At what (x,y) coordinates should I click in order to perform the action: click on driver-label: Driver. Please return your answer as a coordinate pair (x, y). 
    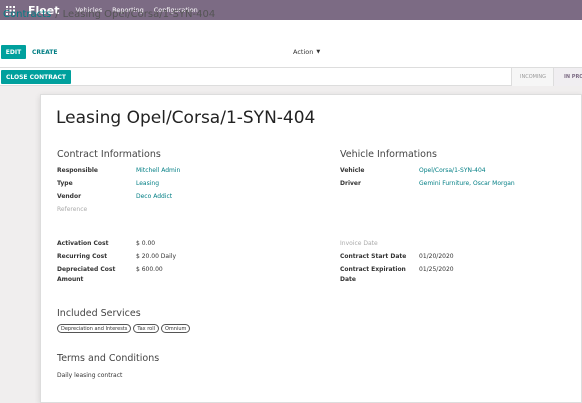
    Looking at the image, I should click on (350, 183).